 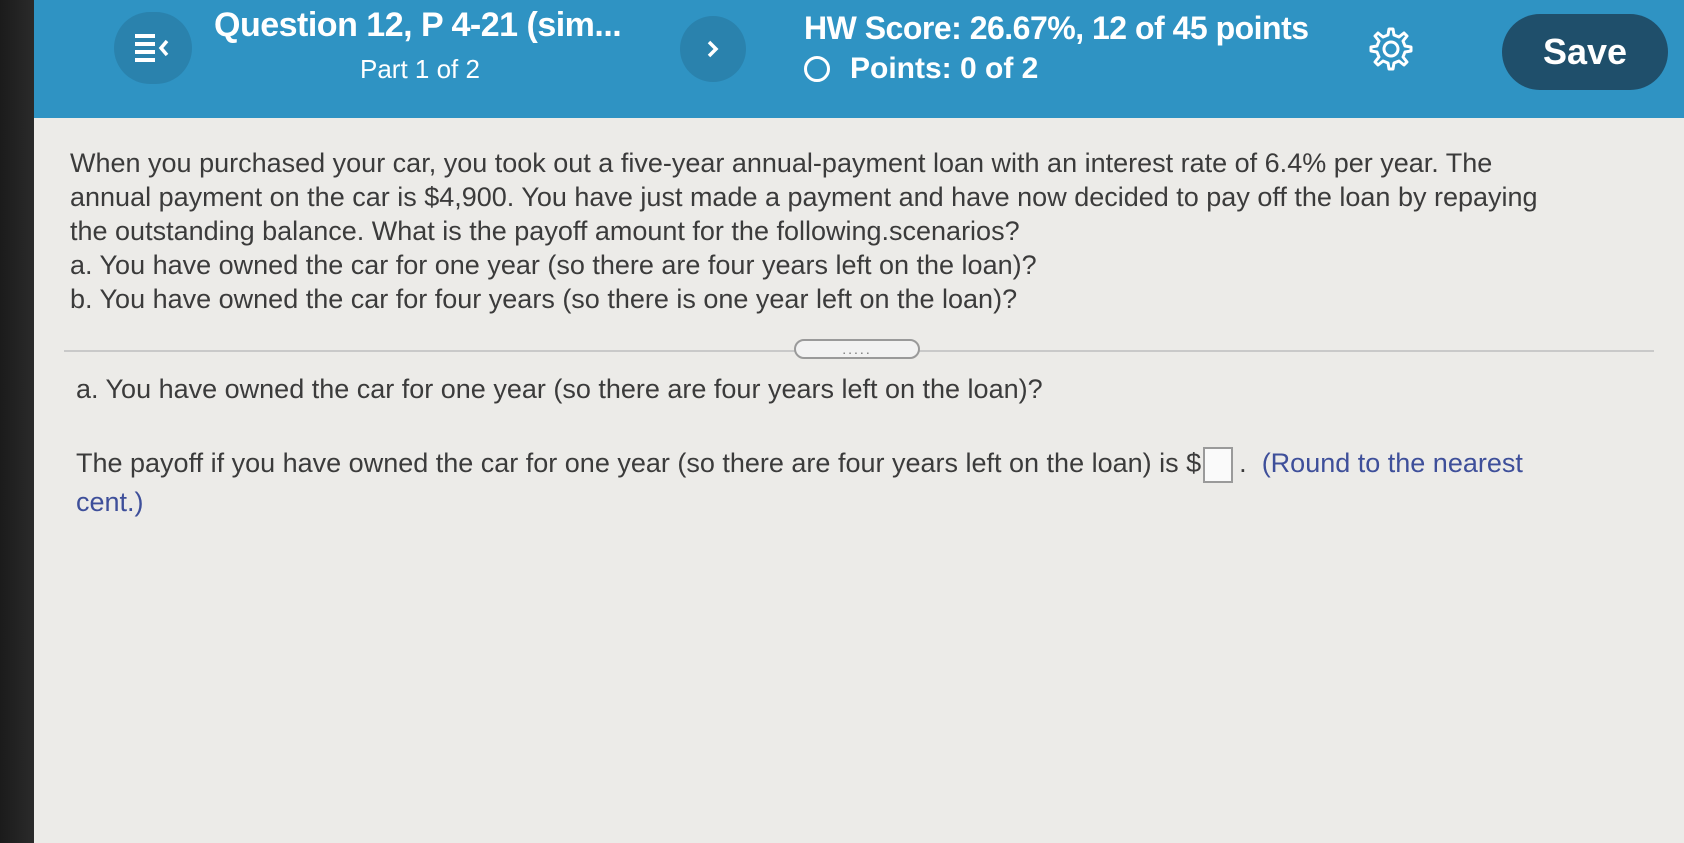 What do you see at coordinates (1585, 52) in the screenshot?
I see `save-button: Save` at bounding box center [1585, 52].